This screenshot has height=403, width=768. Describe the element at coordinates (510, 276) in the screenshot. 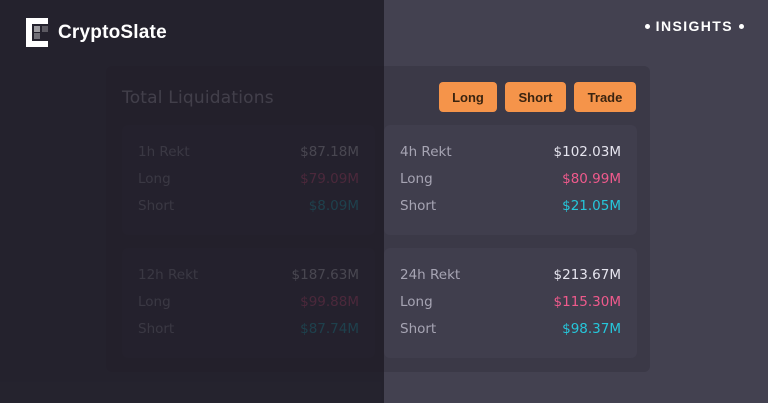

I see `total-row: 24h Rekt $213.67M` at that location.